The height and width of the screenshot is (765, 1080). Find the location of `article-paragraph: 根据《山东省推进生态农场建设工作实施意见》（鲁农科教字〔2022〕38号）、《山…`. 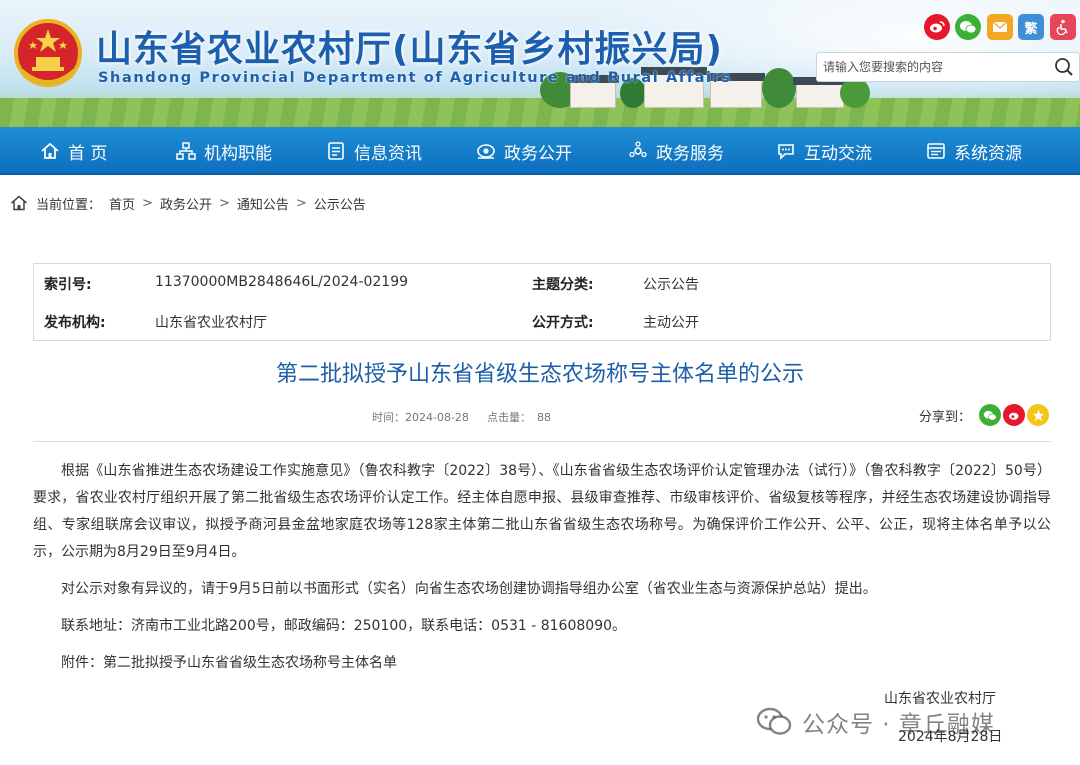

article-paragraph: 根据《山东省推进生态农场建设工作实施意见》（鲁农科教字〔2022〕38号）、《山… is located at coordinates (542, 511).